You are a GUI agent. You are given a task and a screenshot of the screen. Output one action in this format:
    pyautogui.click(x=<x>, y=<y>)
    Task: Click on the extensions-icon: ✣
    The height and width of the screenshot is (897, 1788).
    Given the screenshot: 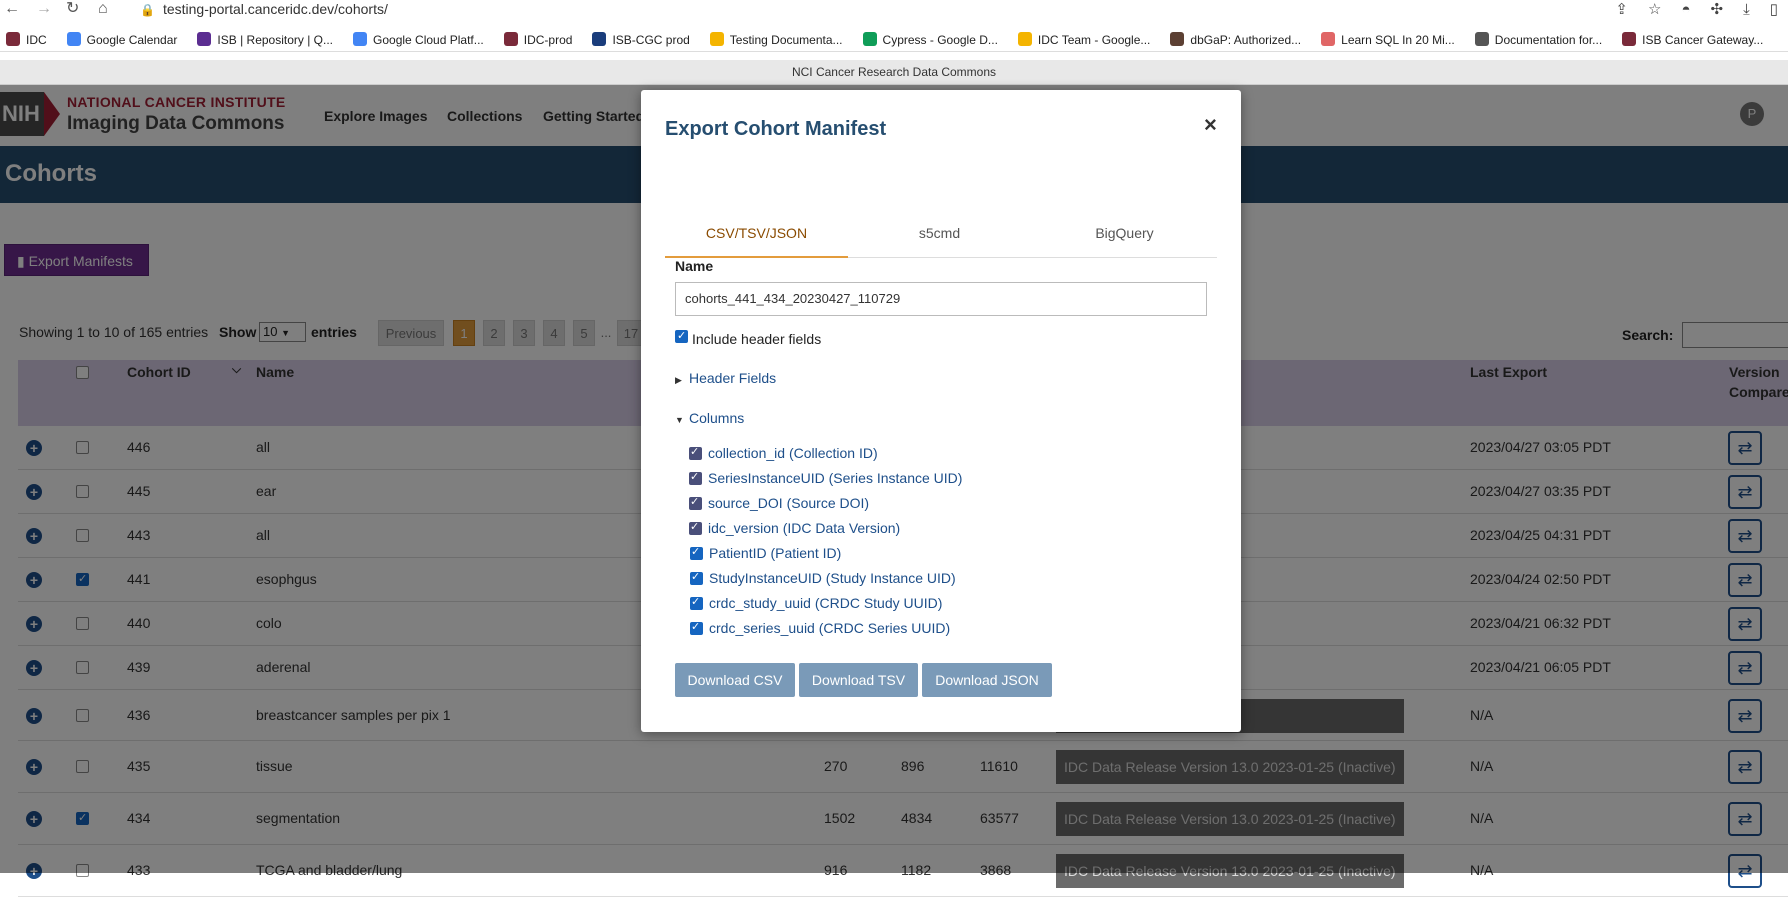 What is the action you would take?
    pyautogui.click(x=1717, y=9)
    